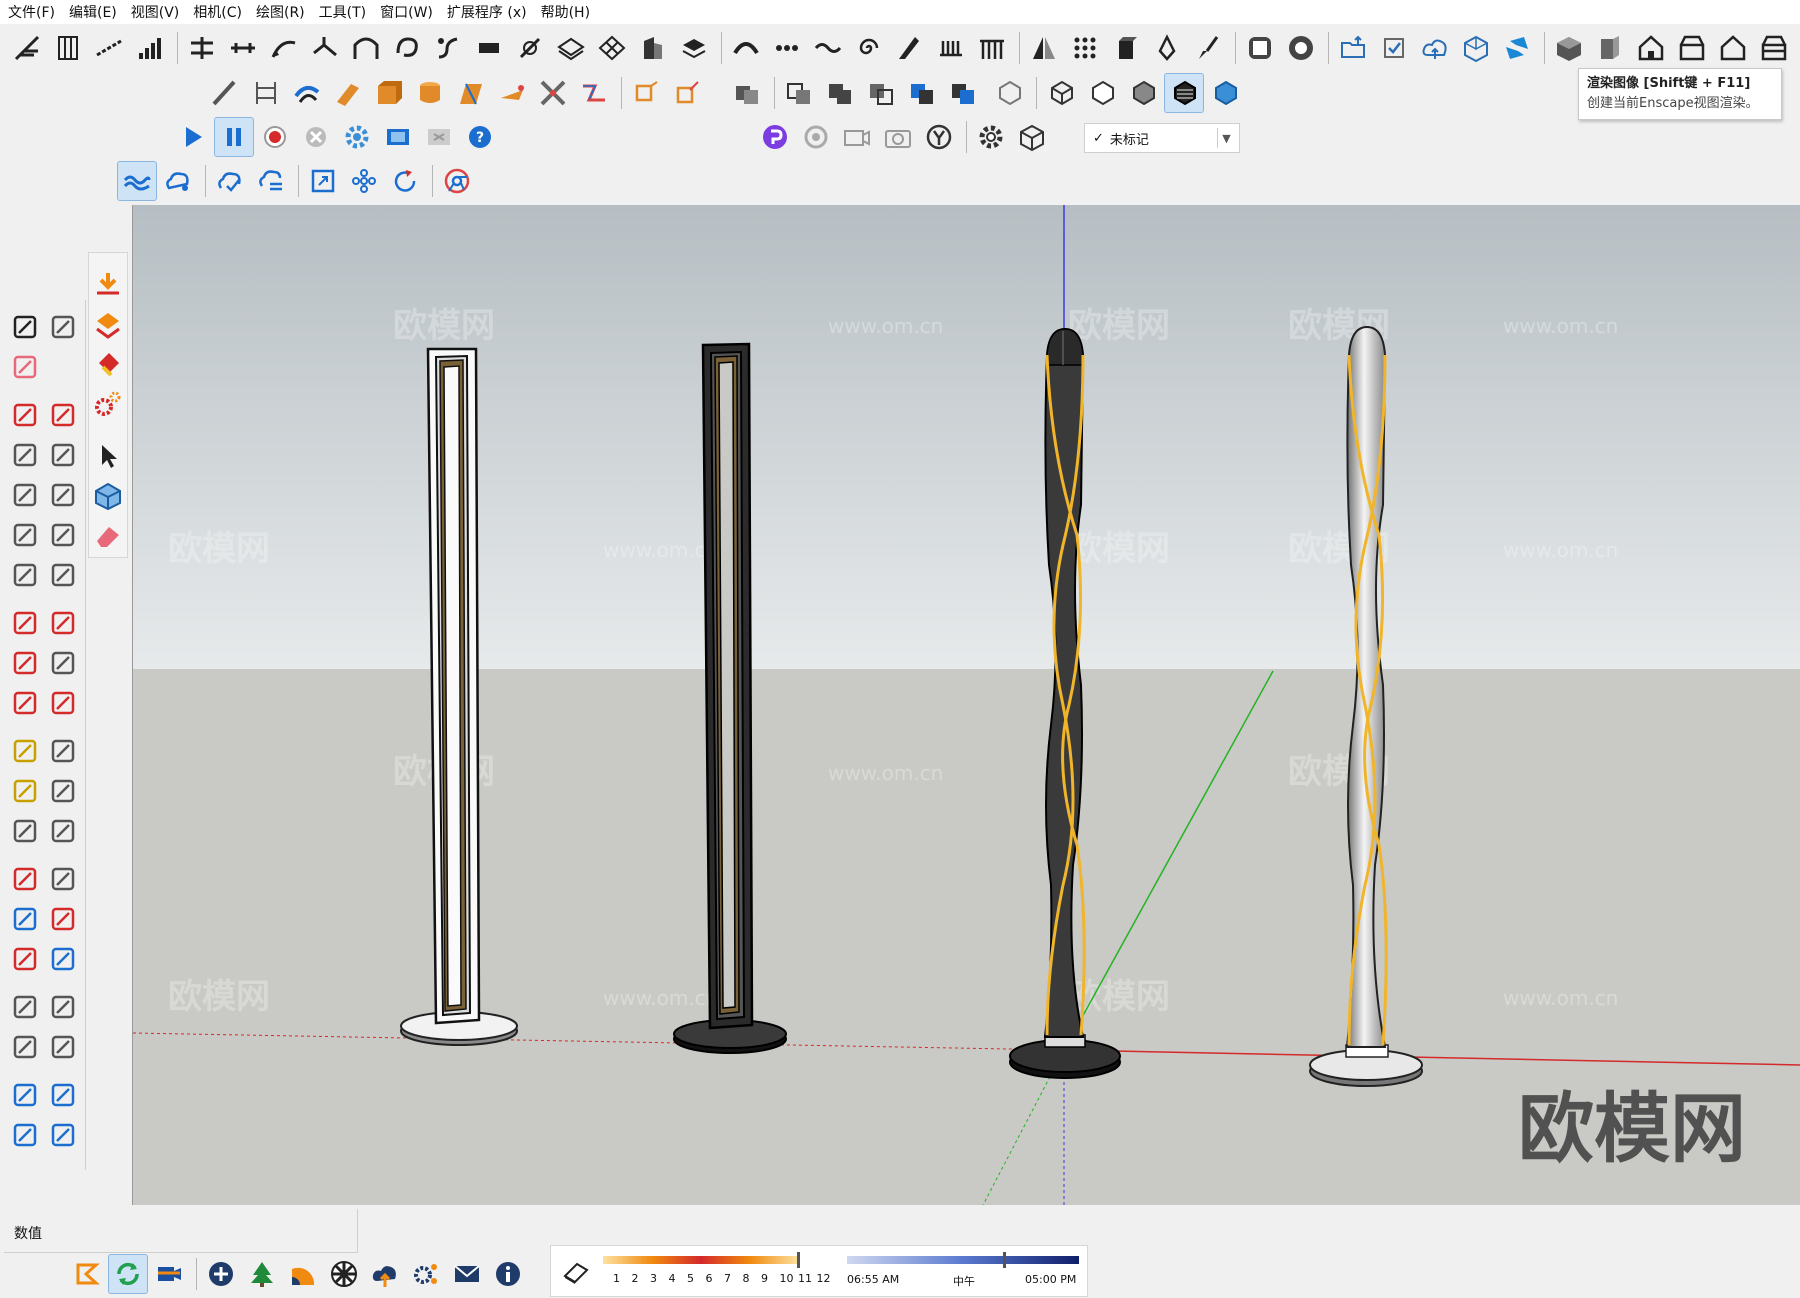 The height and width of the screenshot is (1298, 1800). What do you see at coordinates (25, 831) in the screenshot?
I see `axes-icon` at bounding box center [25, 831].